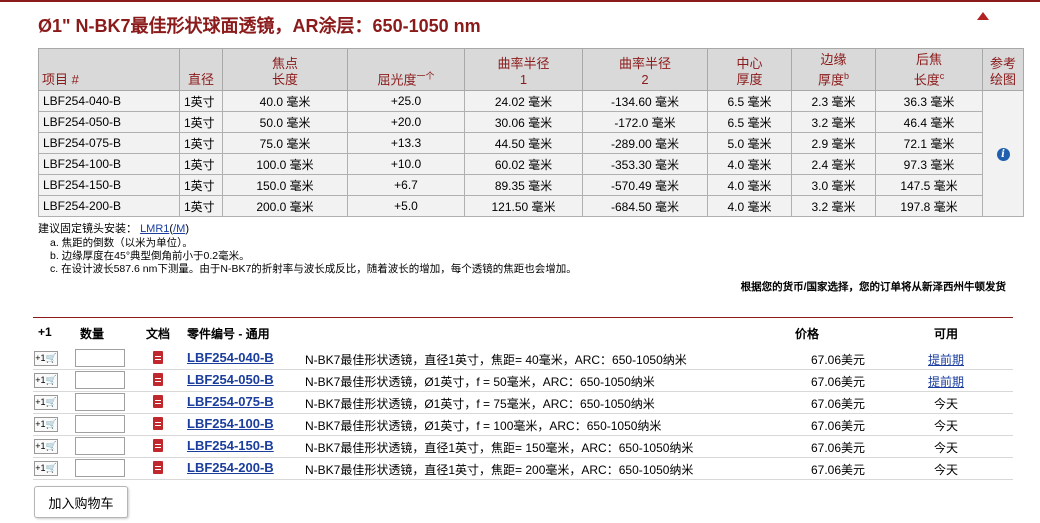  I want to click on mount-link-metric: /M, so click(179, 229).